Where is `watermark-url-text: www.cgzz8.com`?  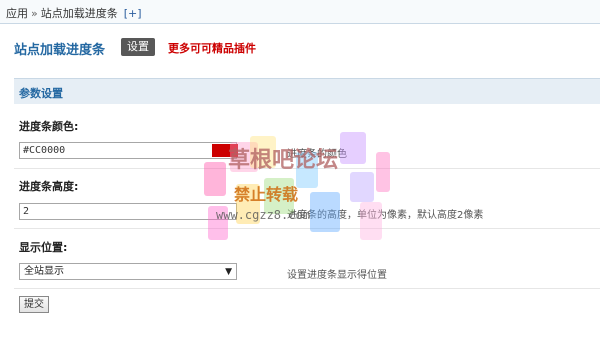 watermark-url-text: www.cgzz8.com is located at coordinates (263, 215).